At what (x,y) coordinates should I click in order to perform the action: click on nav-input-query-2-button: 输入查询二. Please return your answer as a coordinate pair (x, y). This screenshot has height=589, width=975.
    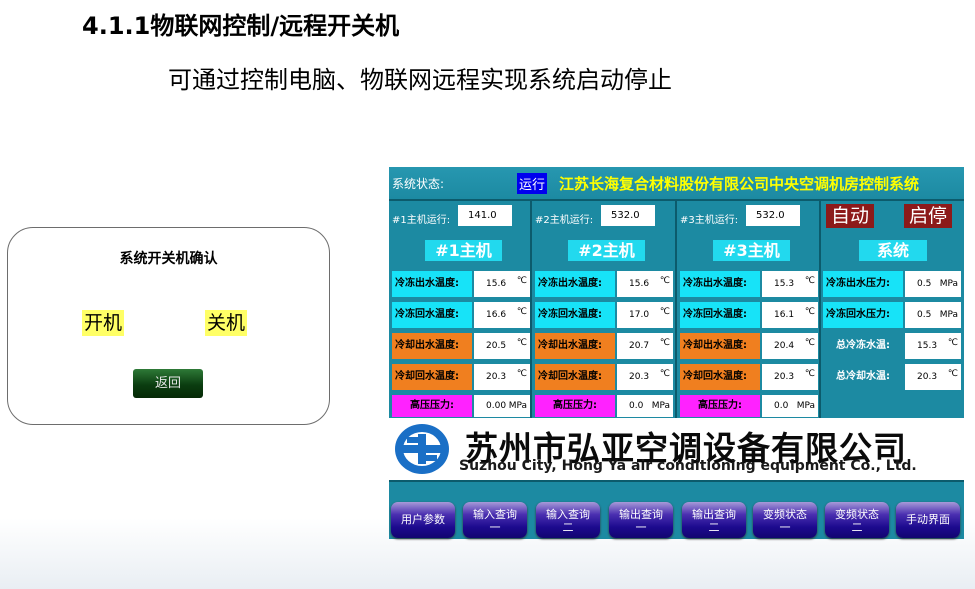
    Looking at the image, I should click on (568, 520).